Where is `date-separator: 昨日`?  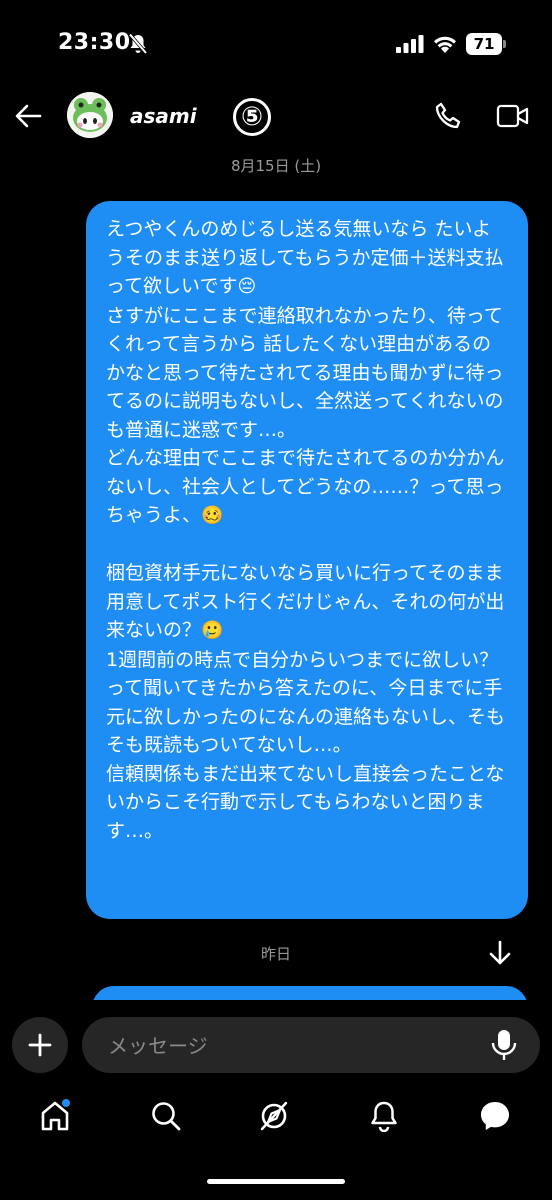
date-separator: 昨日 is located at coordinates (275, 954).